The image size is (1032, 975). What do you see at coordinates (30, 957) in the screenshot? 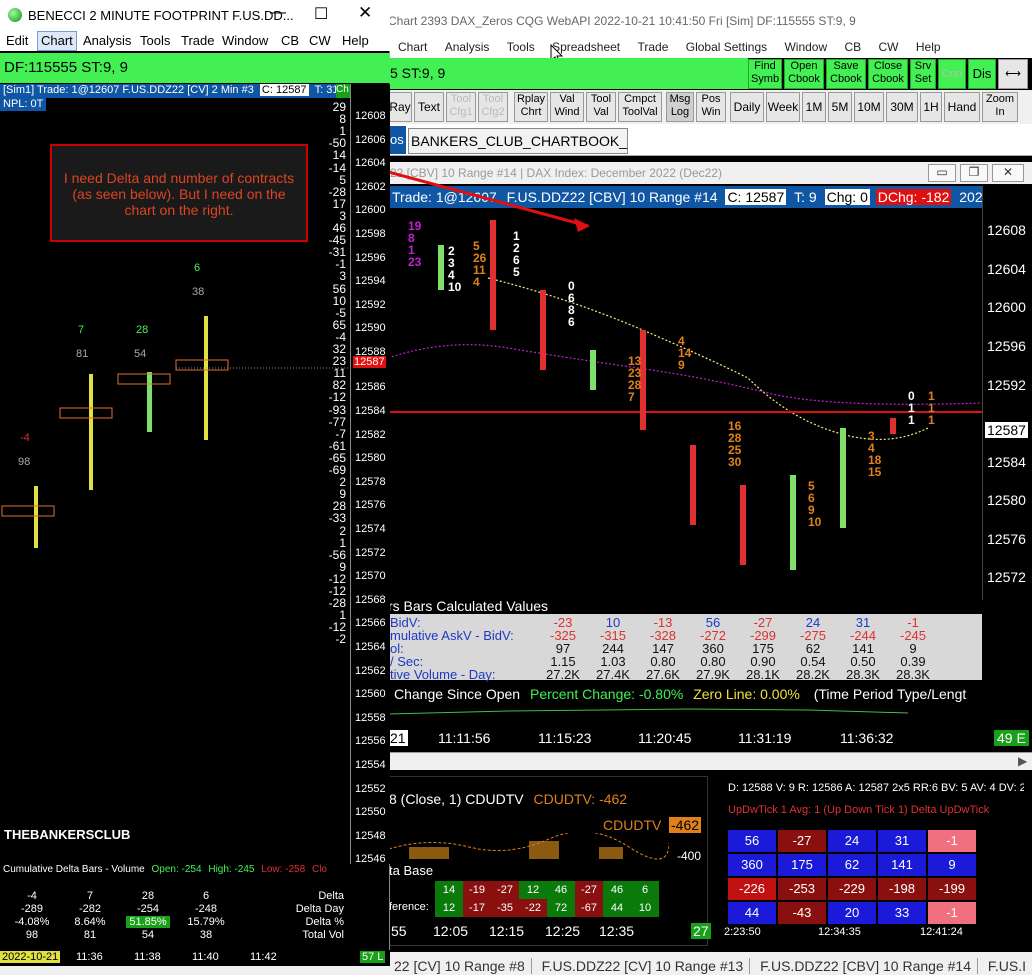
I see `date-label: 2022-10-21` at bounding box center [30, 957].